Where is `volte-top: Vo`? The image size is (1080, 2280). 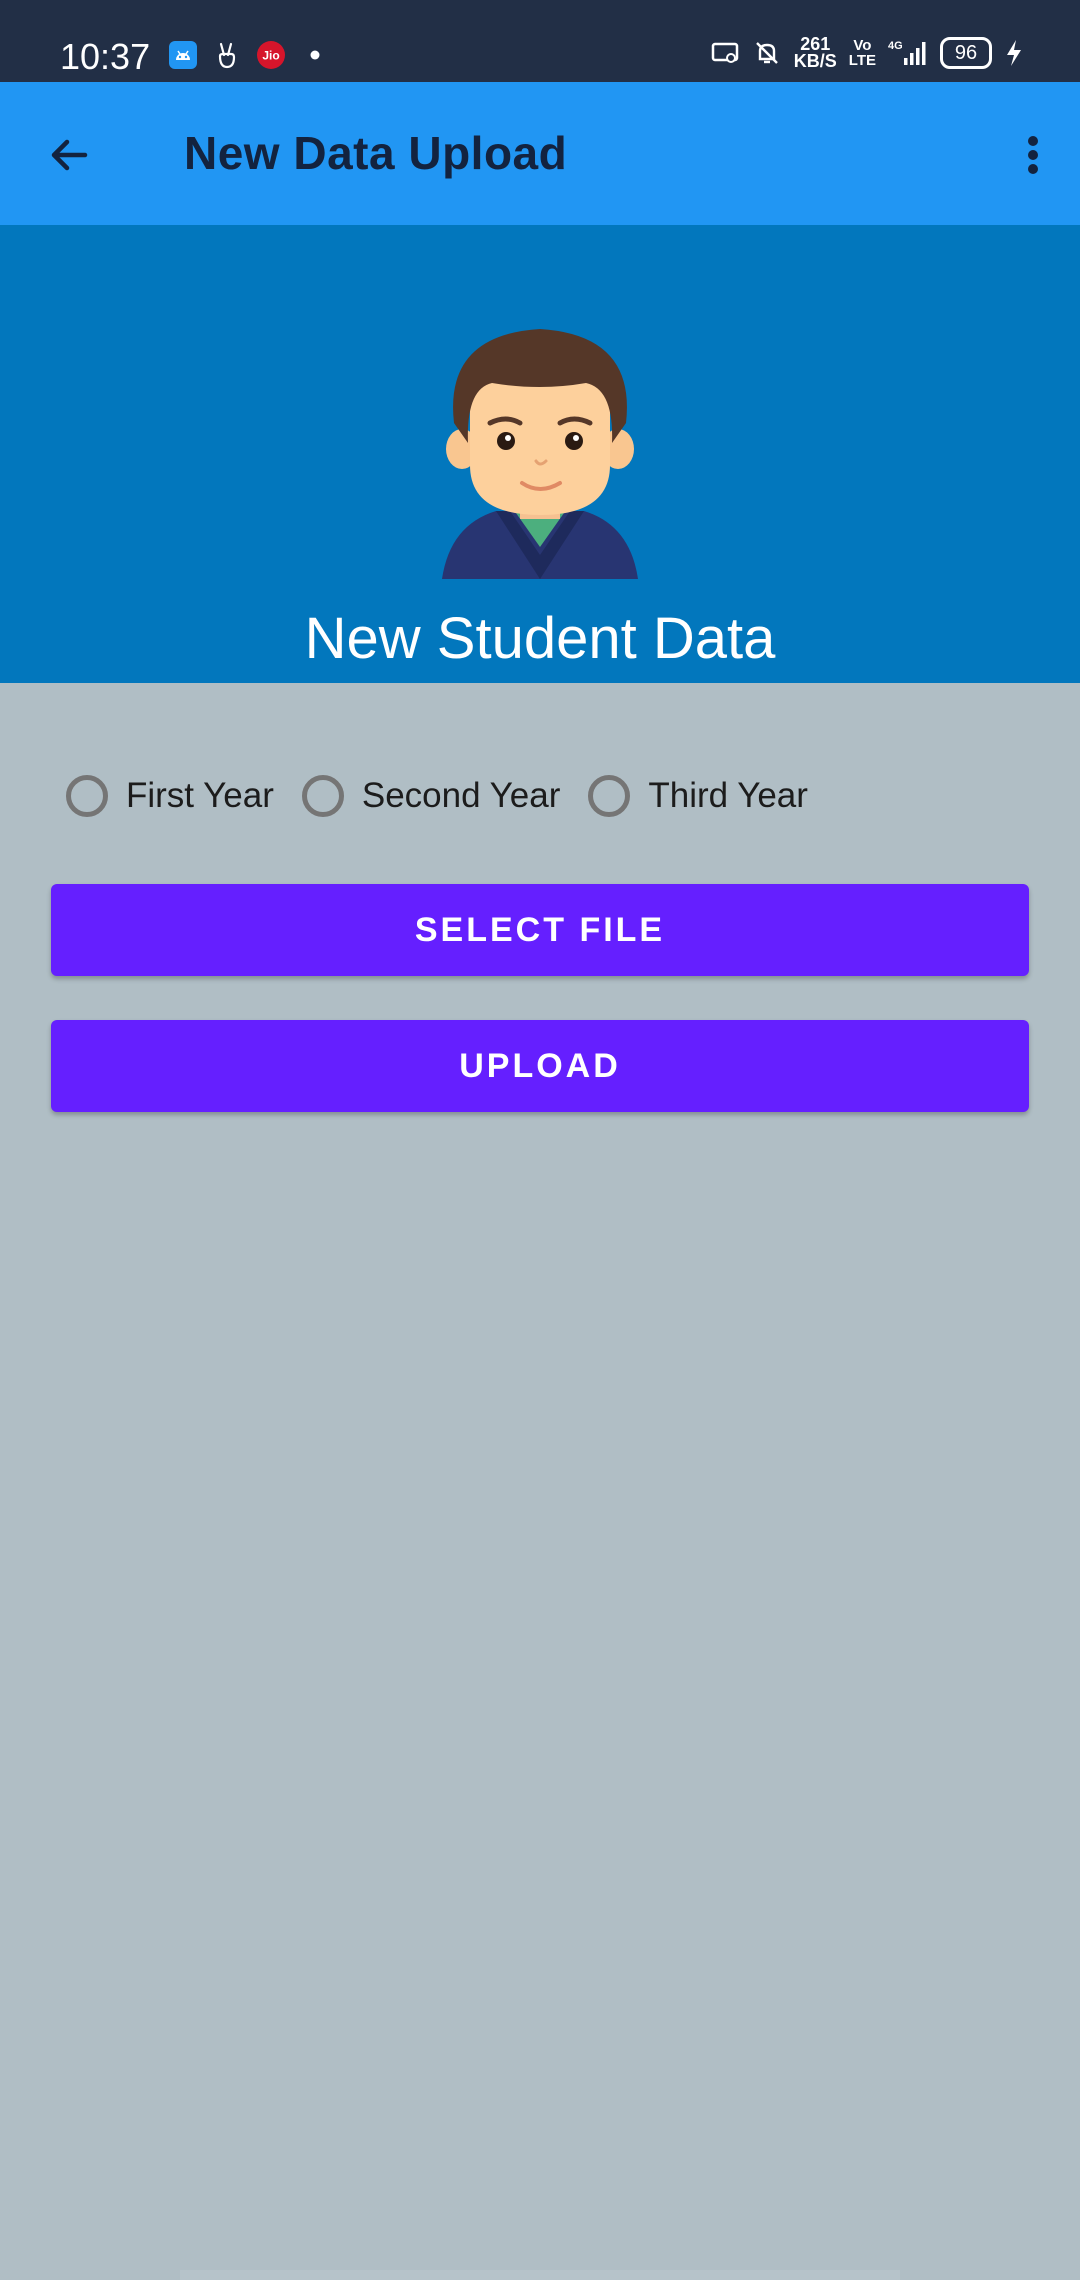 volte-top: Vo is located at coordinates (862, 45).